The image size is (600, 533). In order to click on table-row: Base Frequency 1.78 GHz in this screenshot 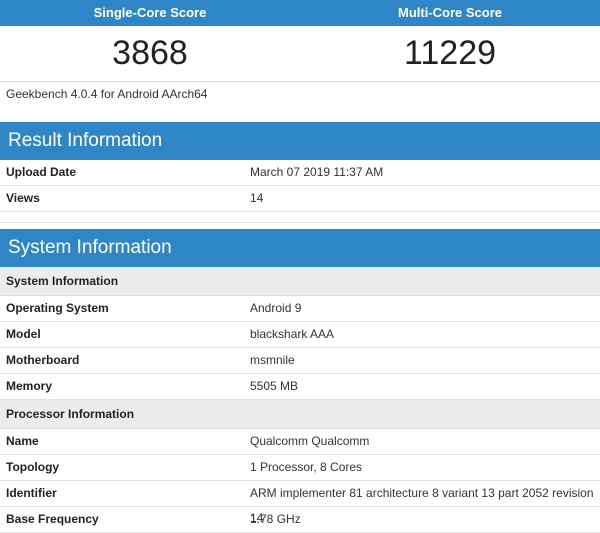, I will do `click(300, 520)`.